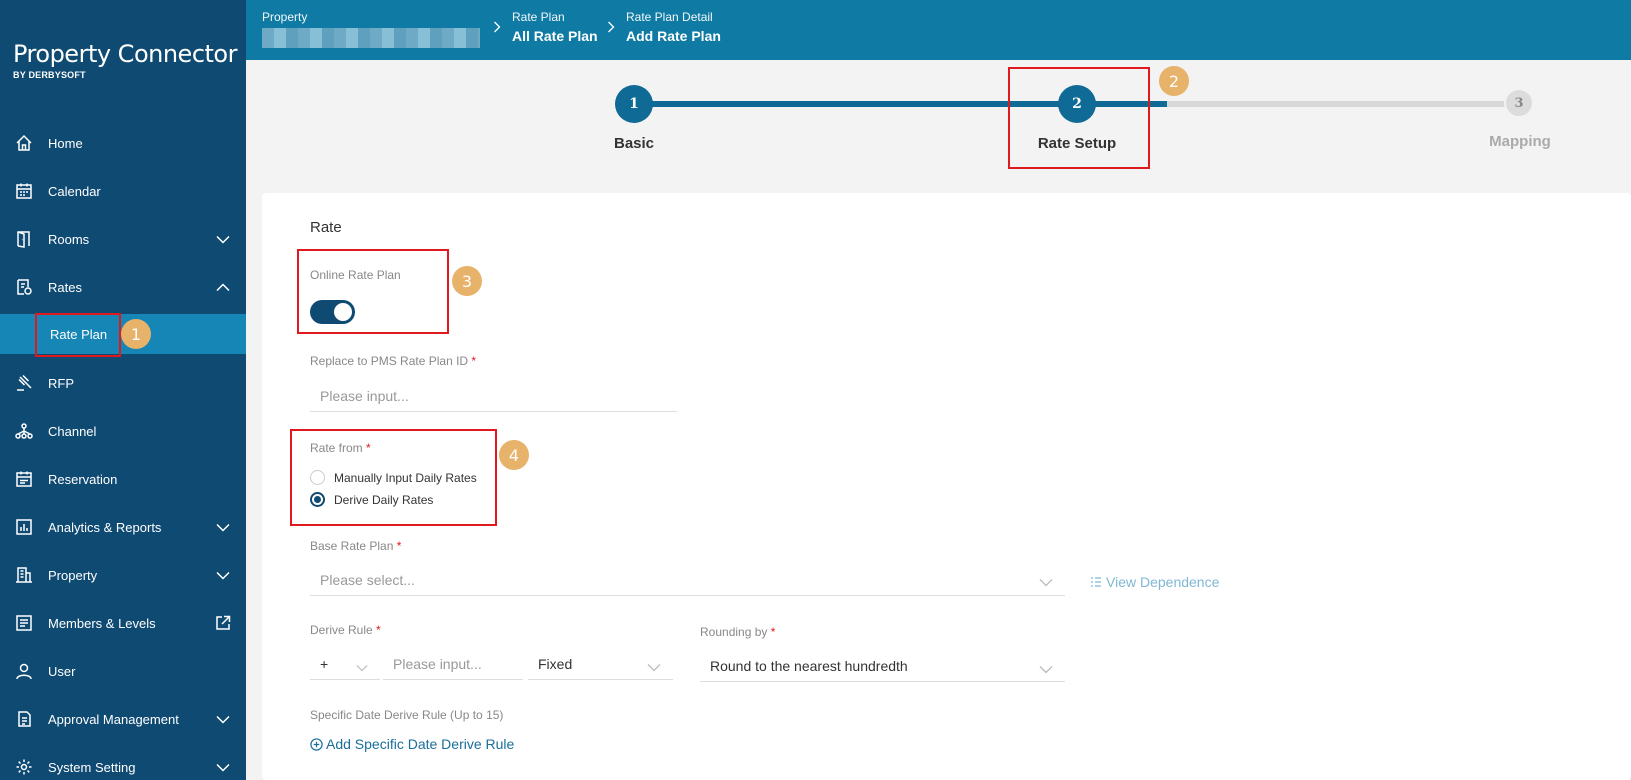 This screenshot has height=780, width=1631. Describe the element at coordinates (393, 477) in the screenshot. I see `highlight-box-rate-from` at that location.